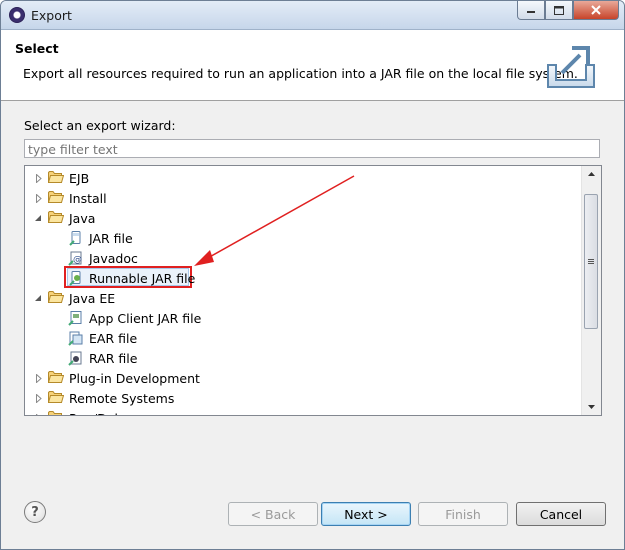 The height and width of the screenshot is (550, 625). I want to click on scroll-down-arrow, so click(591, 407).